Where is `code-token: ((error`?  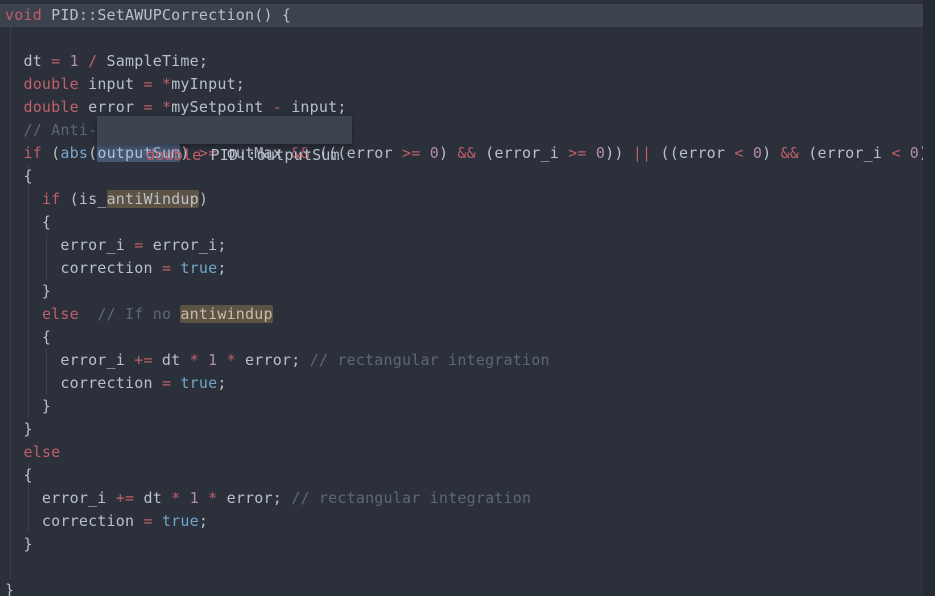
code-token: ((error is located at coordinates (693, 153).